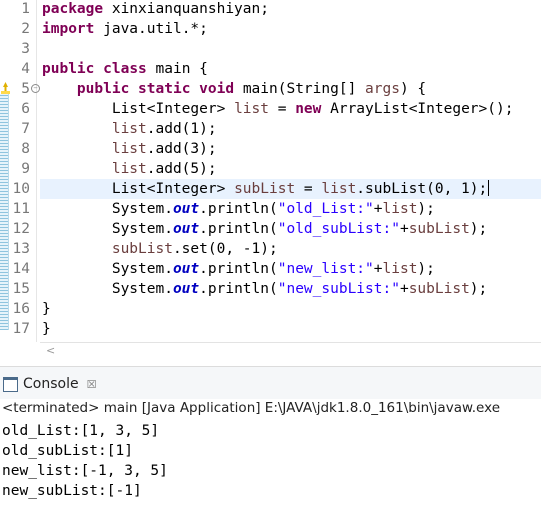 This screenshot has height=508, width=541. What do you see at coordinates (417, 109) in the screenshot?
I see `code-token: ArrayList<Integer>();` at bounding box center [417, 109].